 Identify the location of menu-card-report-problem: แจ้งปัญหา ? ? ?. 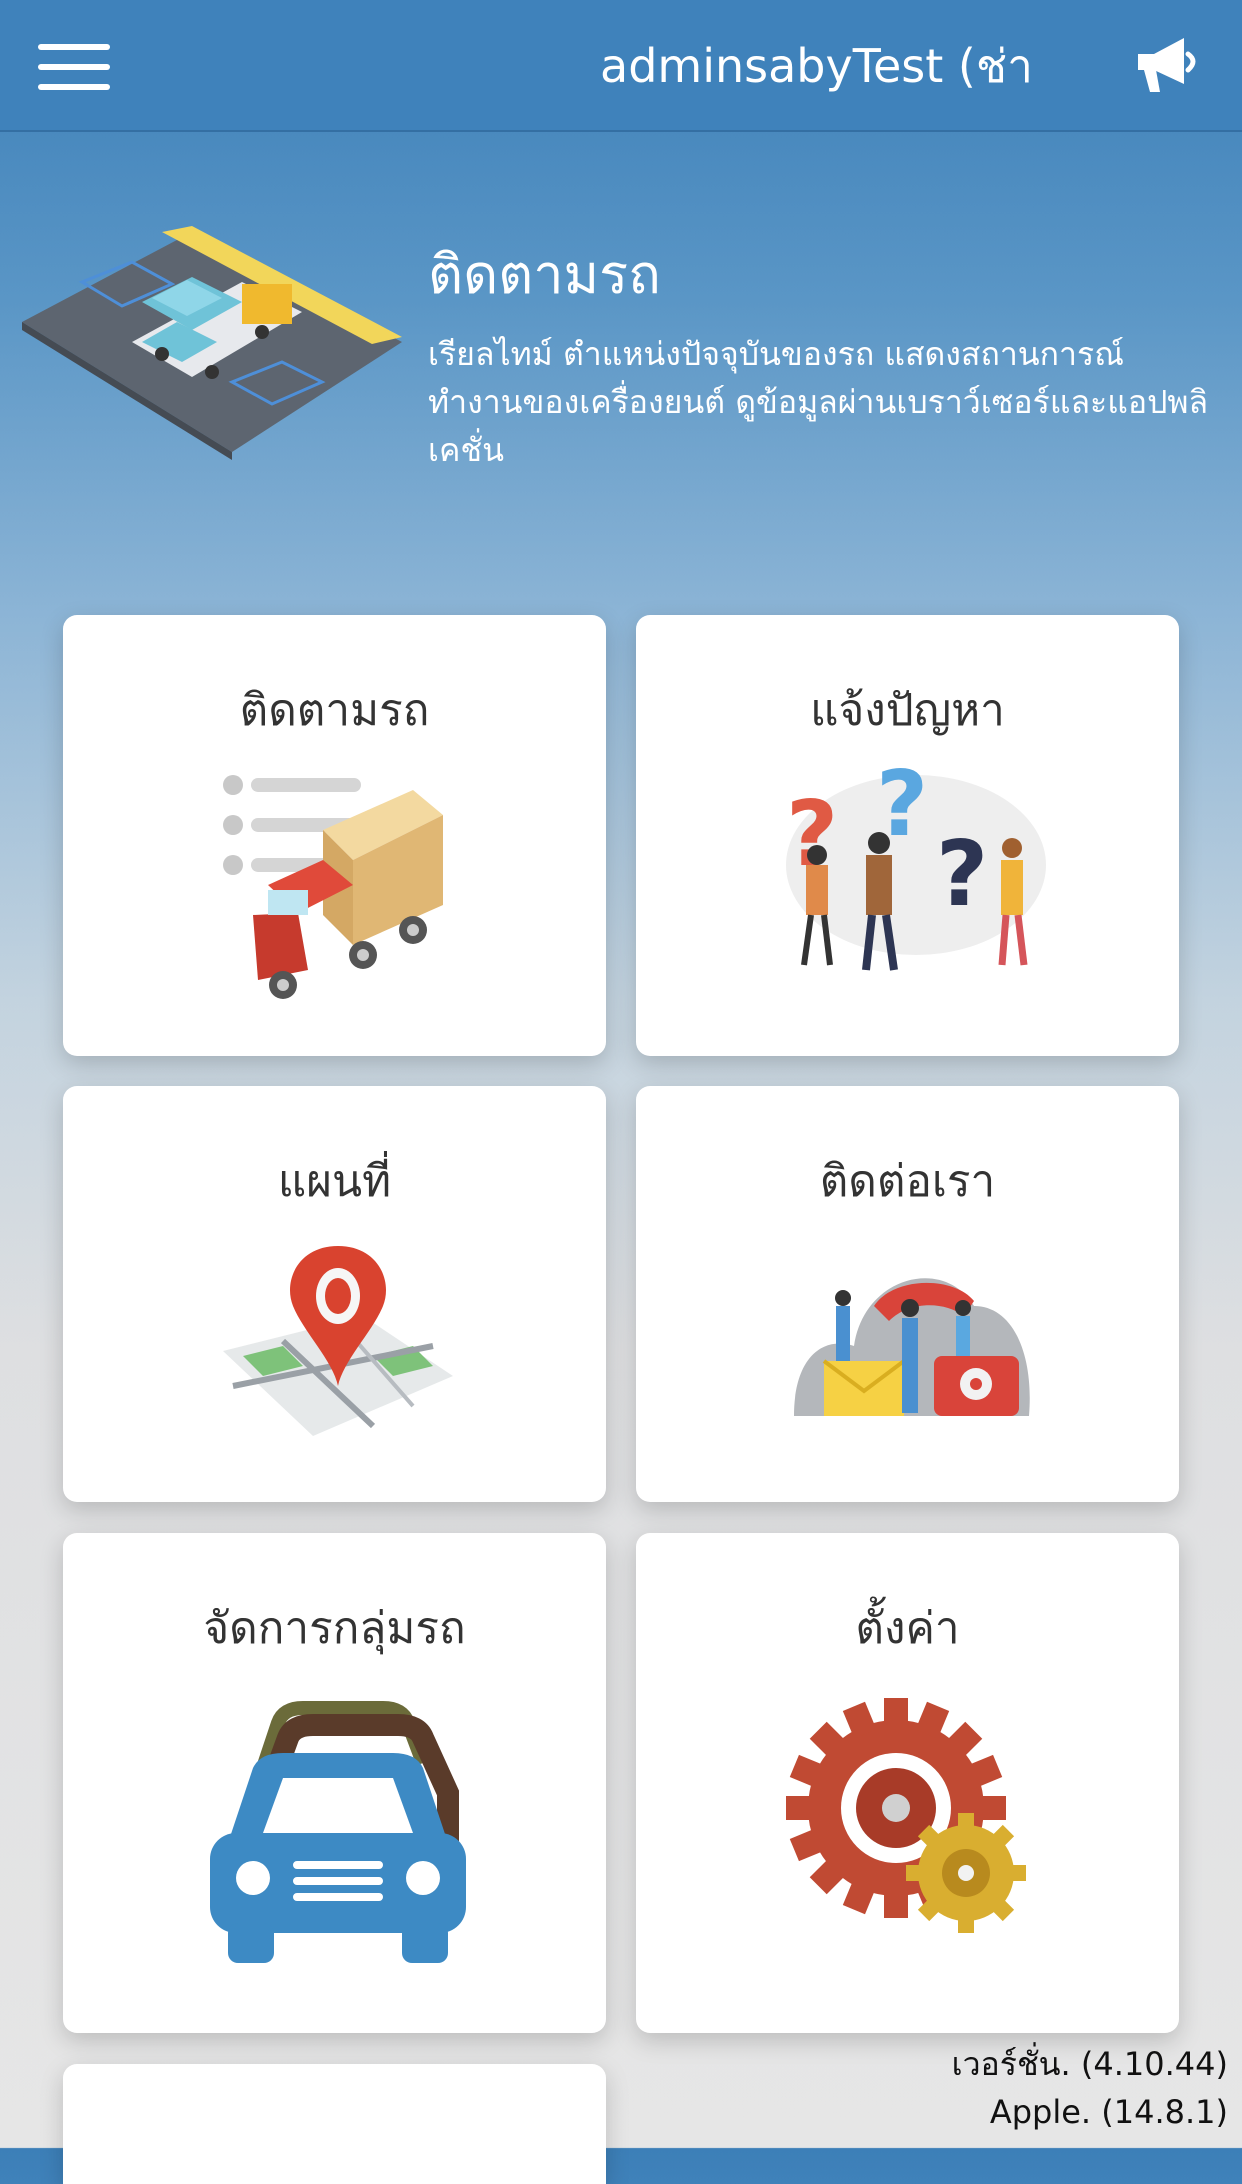
(907, 835).